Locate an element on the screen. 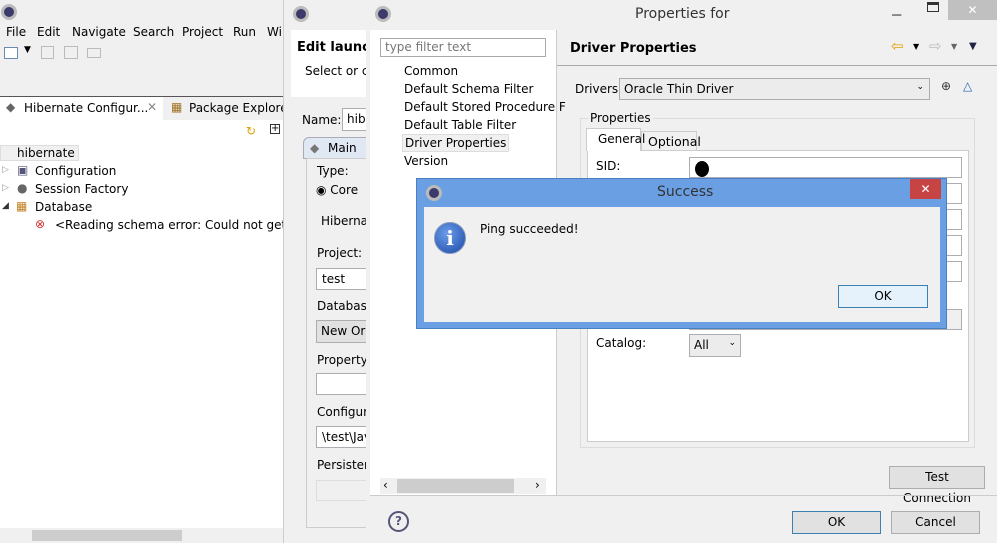 The width and height of the screenshot is (997, 543). tree-item-database: Database is located at coordinates (63, 207).